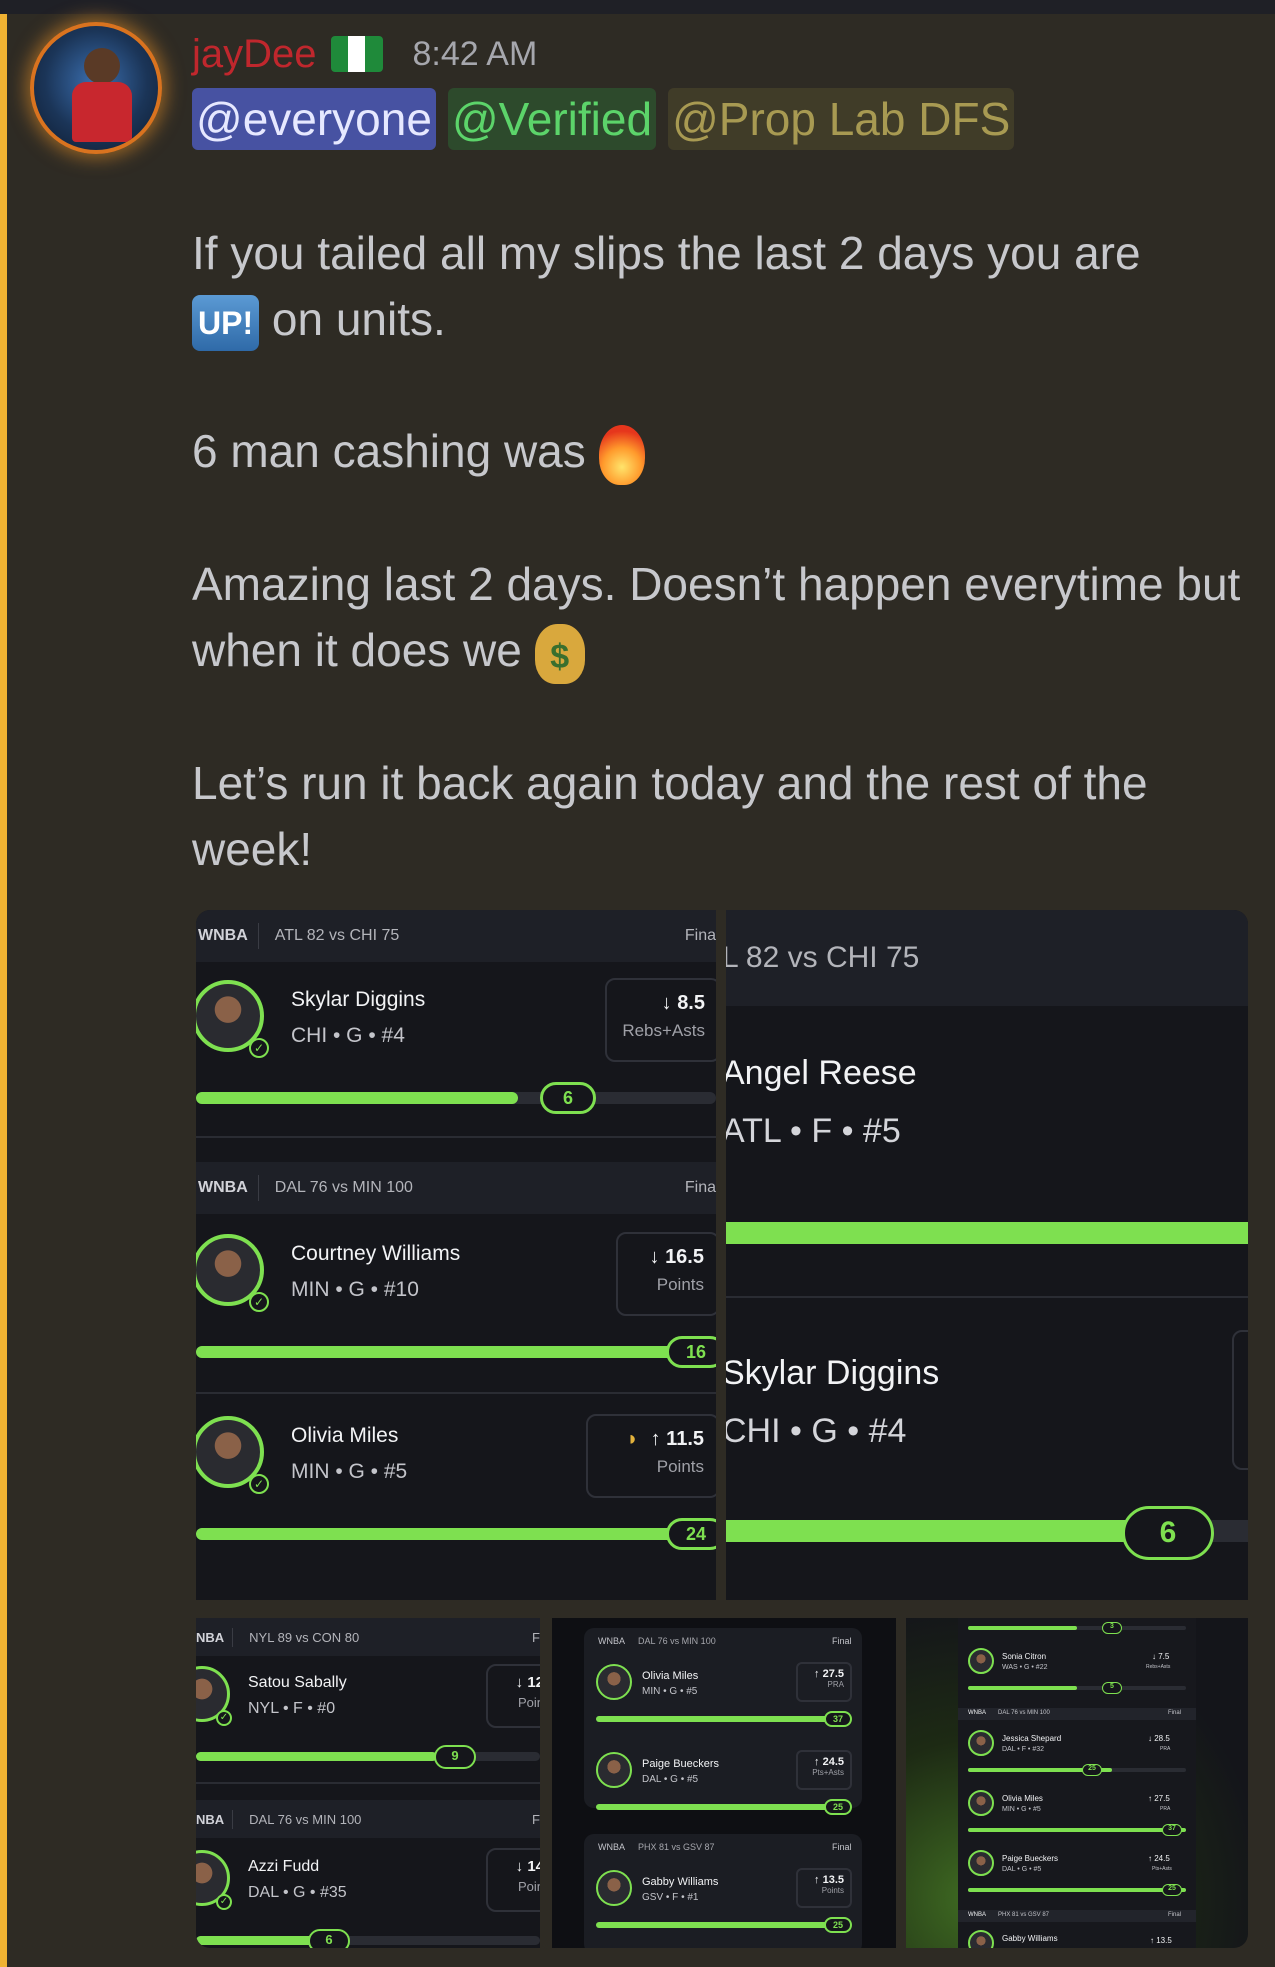 The height and width of the screenshot is (1967, 1275). What do you see at coordinates (670, 1779) in the screenshot?
I see `player-meta: DAL • G • #5` at bounding box center [670, 1779].